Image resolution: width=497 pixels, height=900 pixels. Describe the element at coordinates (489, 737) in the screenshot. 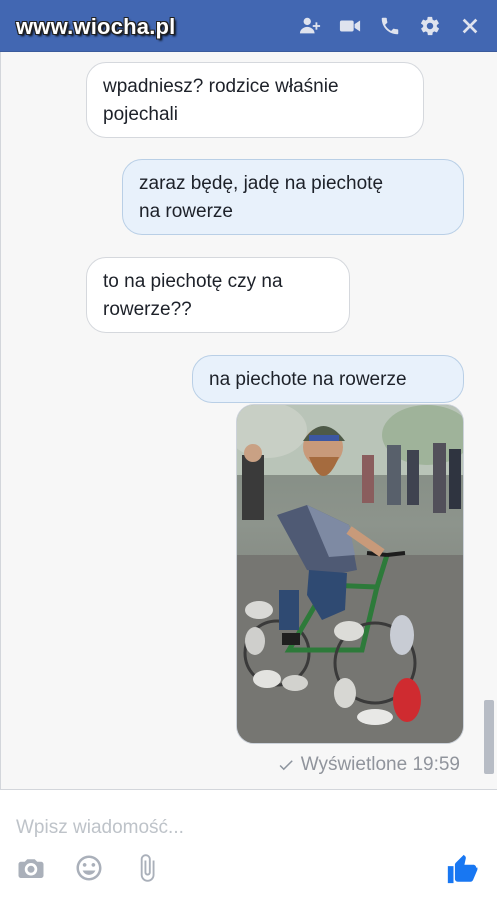

I see `scrollbar-thumb` at that location.